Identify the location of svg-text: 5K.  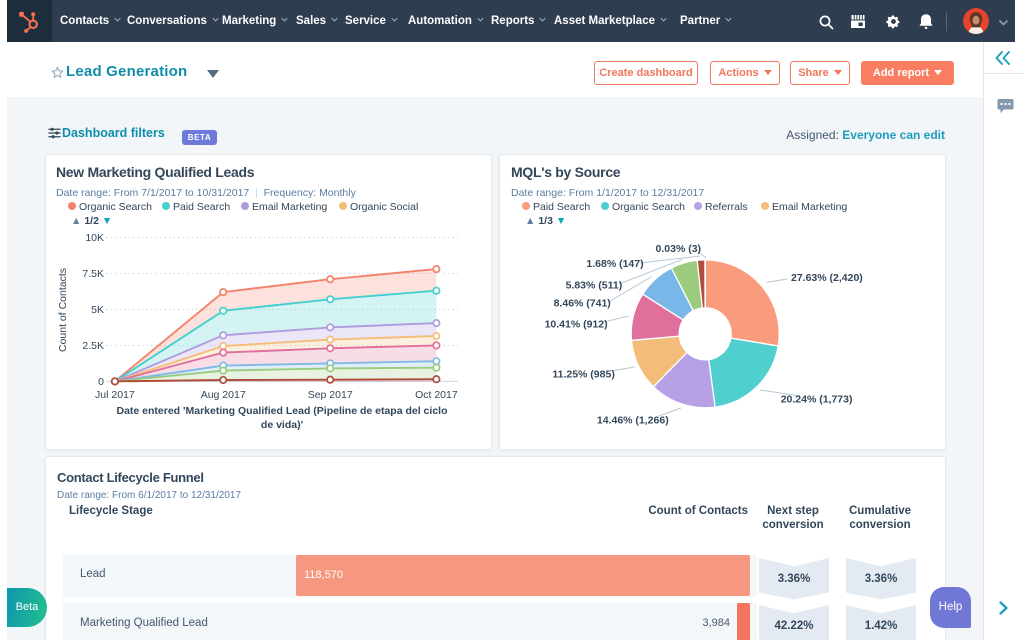
(97, 310).